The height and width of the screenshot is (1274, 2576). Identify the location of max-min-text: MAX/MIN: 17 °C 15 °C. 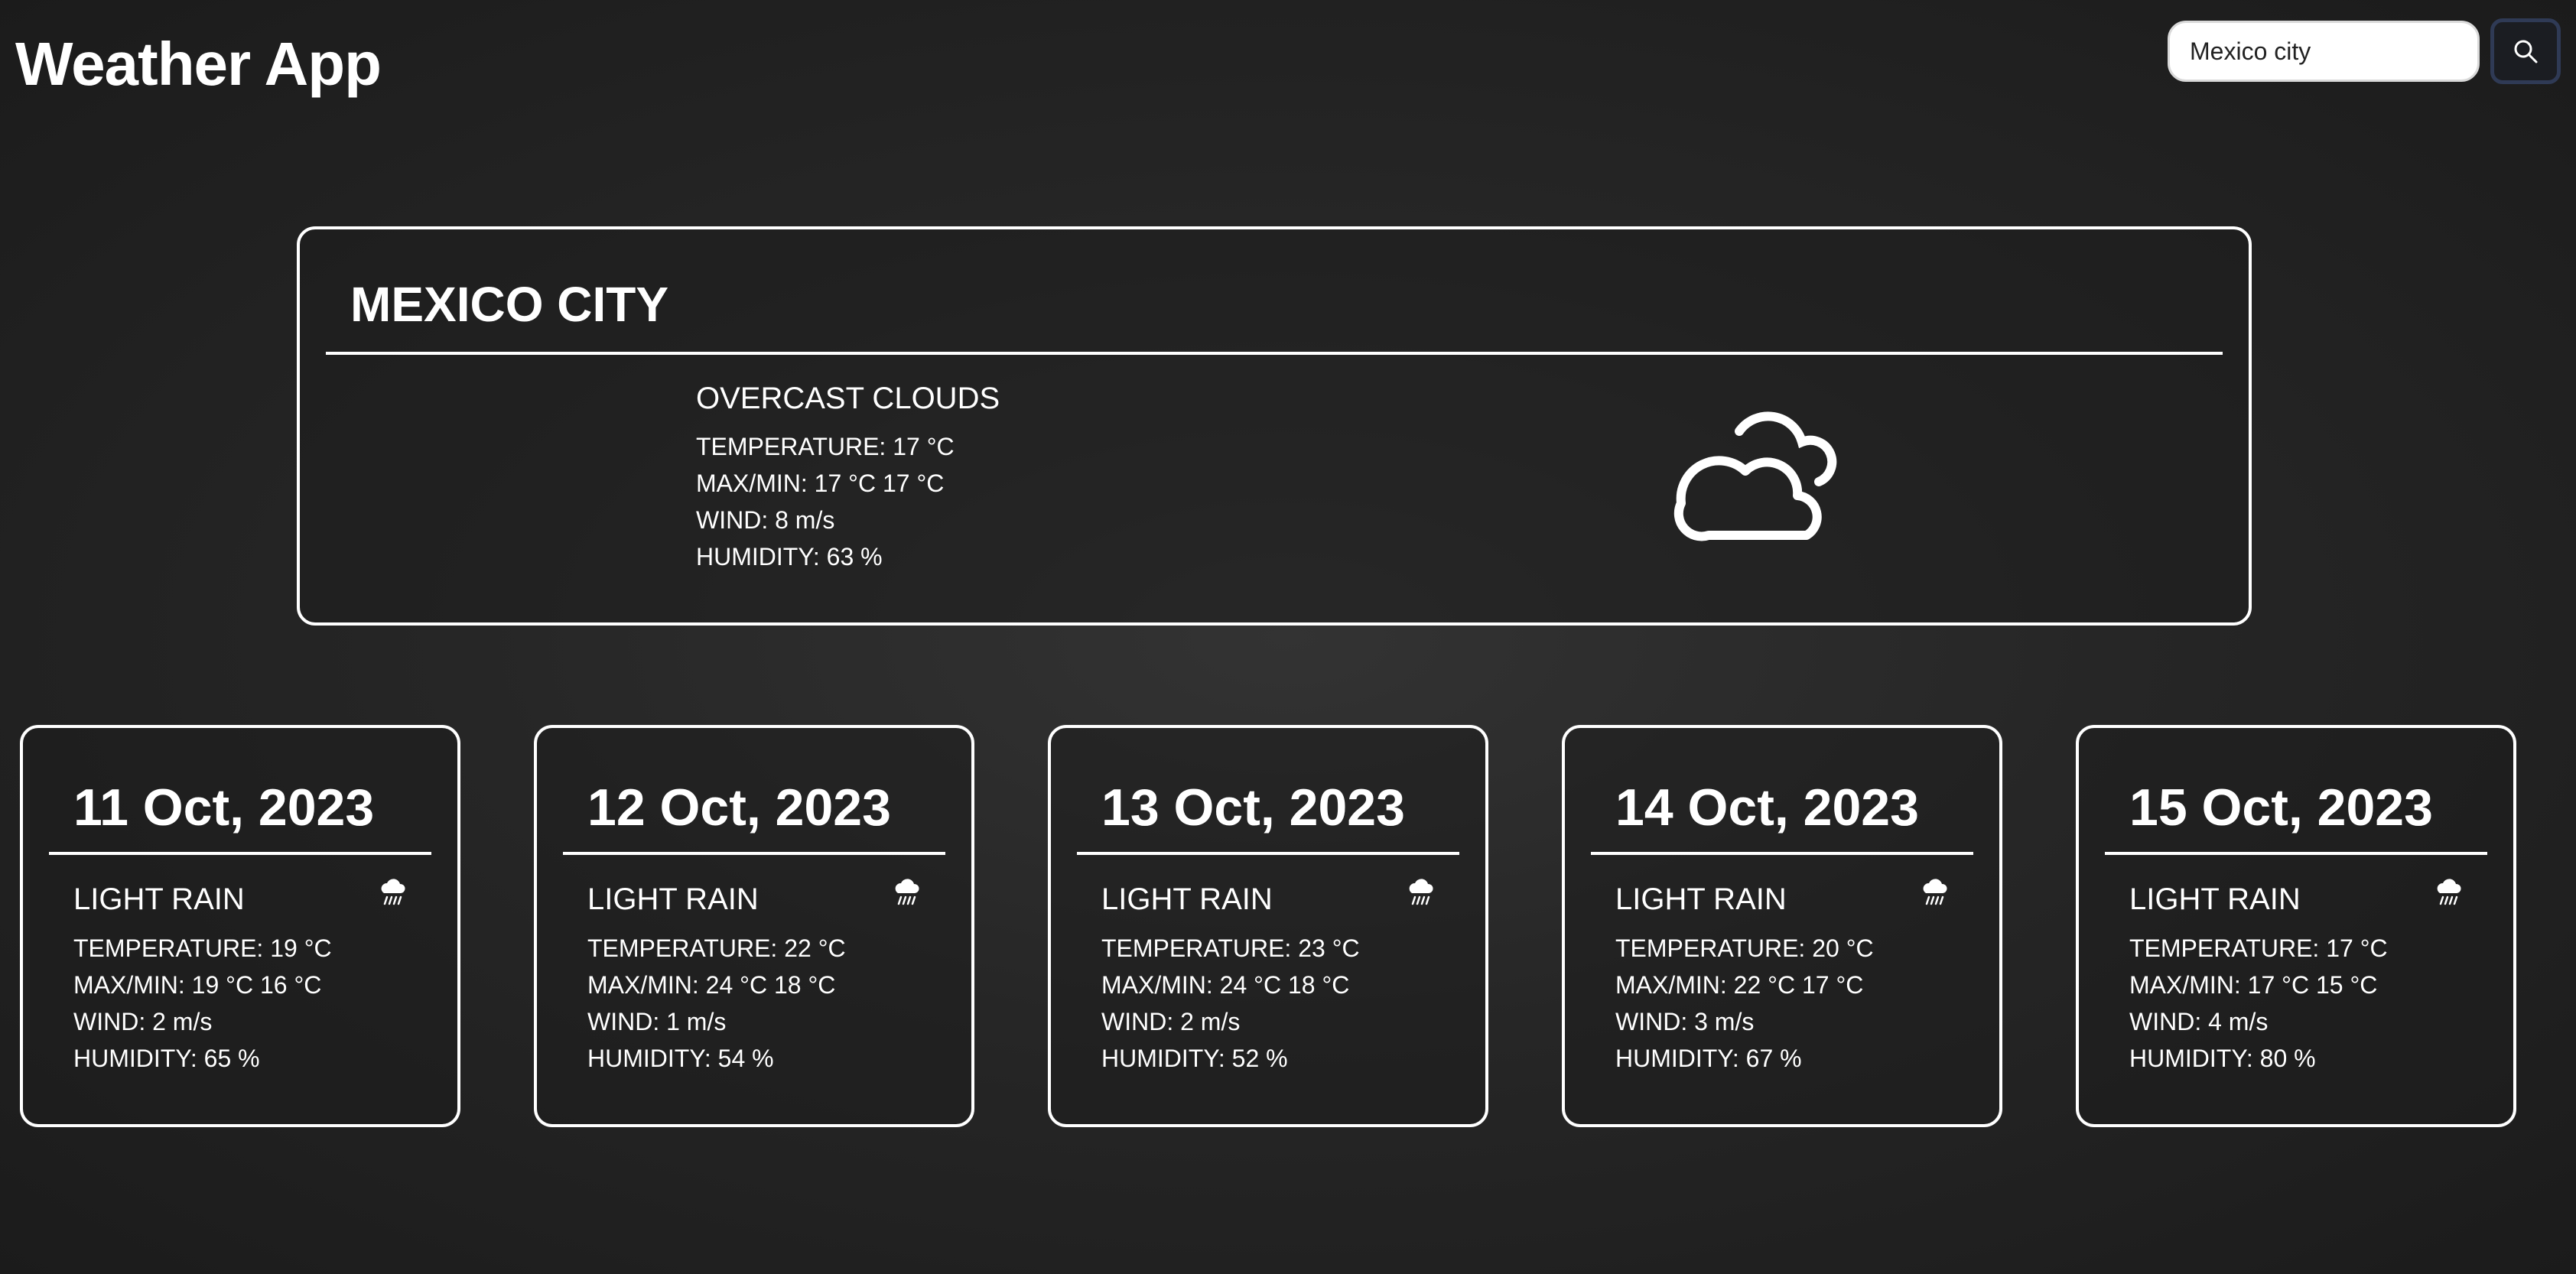
(2253, 985).